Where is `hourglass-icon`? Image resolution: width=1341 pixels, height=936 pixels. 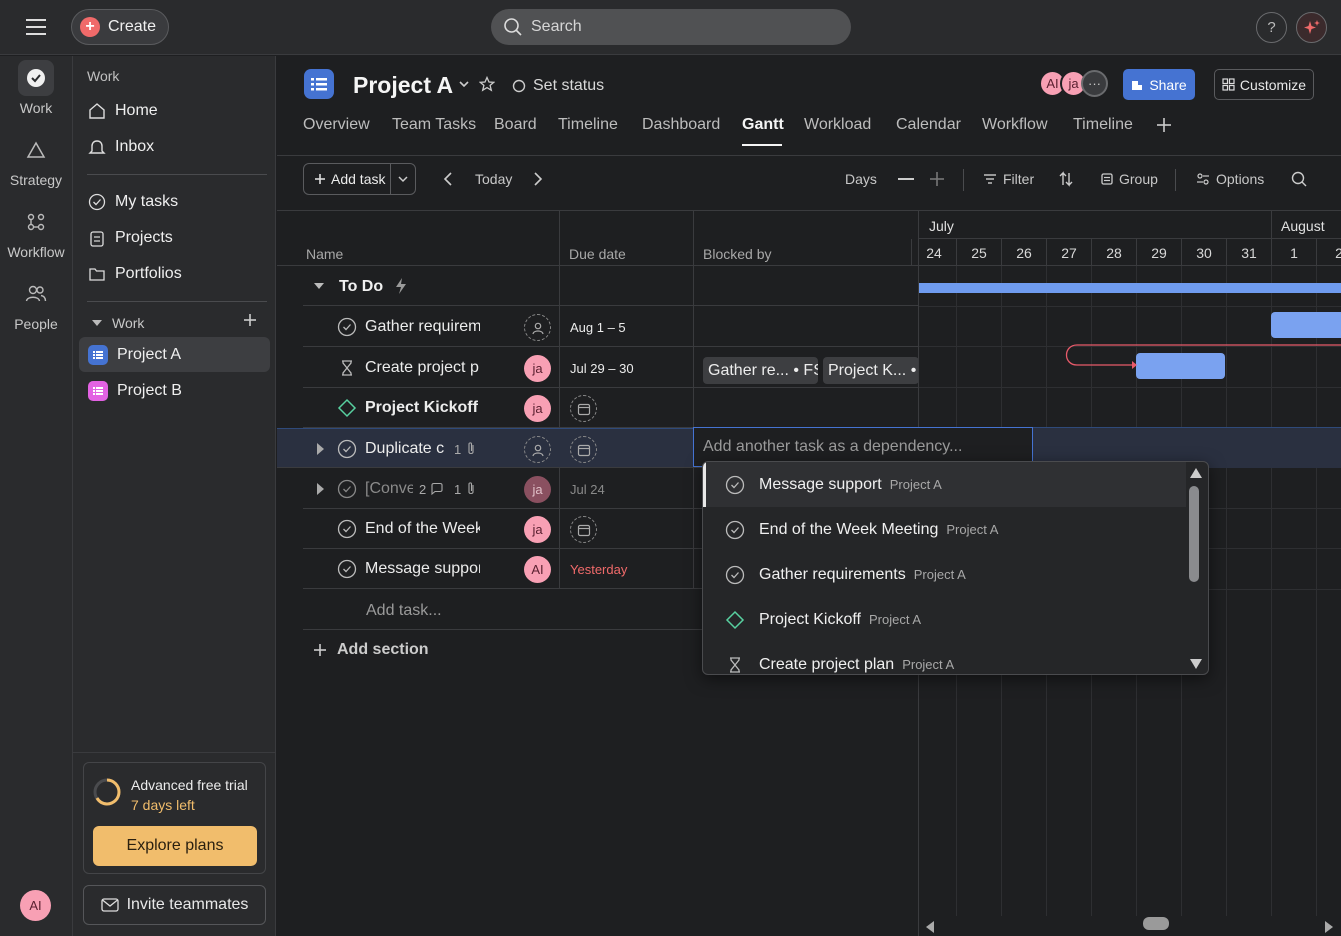 hourglass-icon is located at coordinates (347, 368).